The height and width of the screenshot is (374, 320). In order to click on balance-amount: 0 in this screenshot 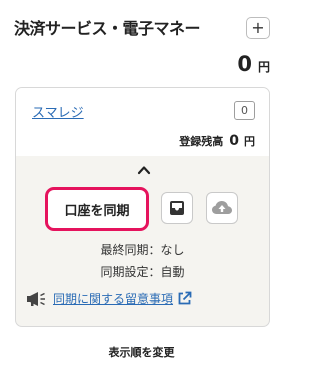, I will do `click(234, 141)`.